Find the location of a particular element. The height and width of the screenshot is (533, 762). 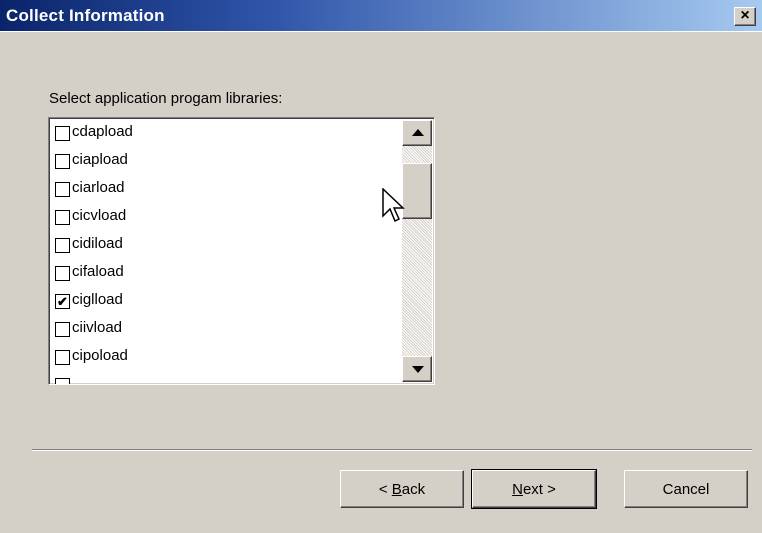

next-button: Next > is located at coordinates (534, 489).